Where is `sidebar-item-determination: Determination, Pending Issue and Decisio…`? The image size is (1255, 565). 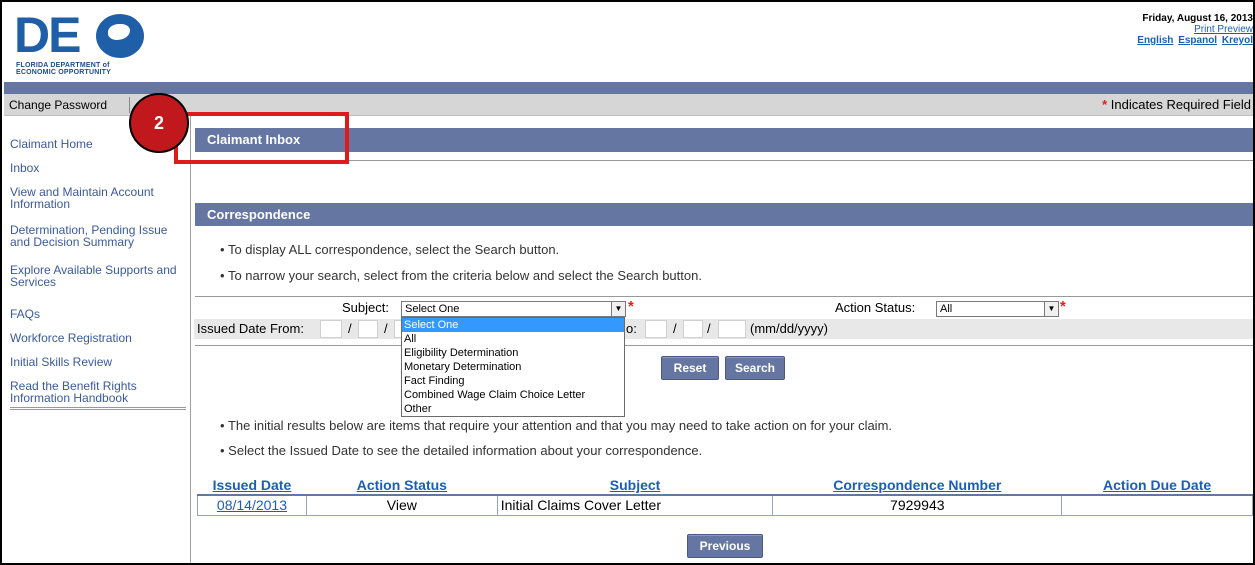 sidebar-item-determination: Determination, Pending Issue and Decisio… is located at coordinates (97, 236).